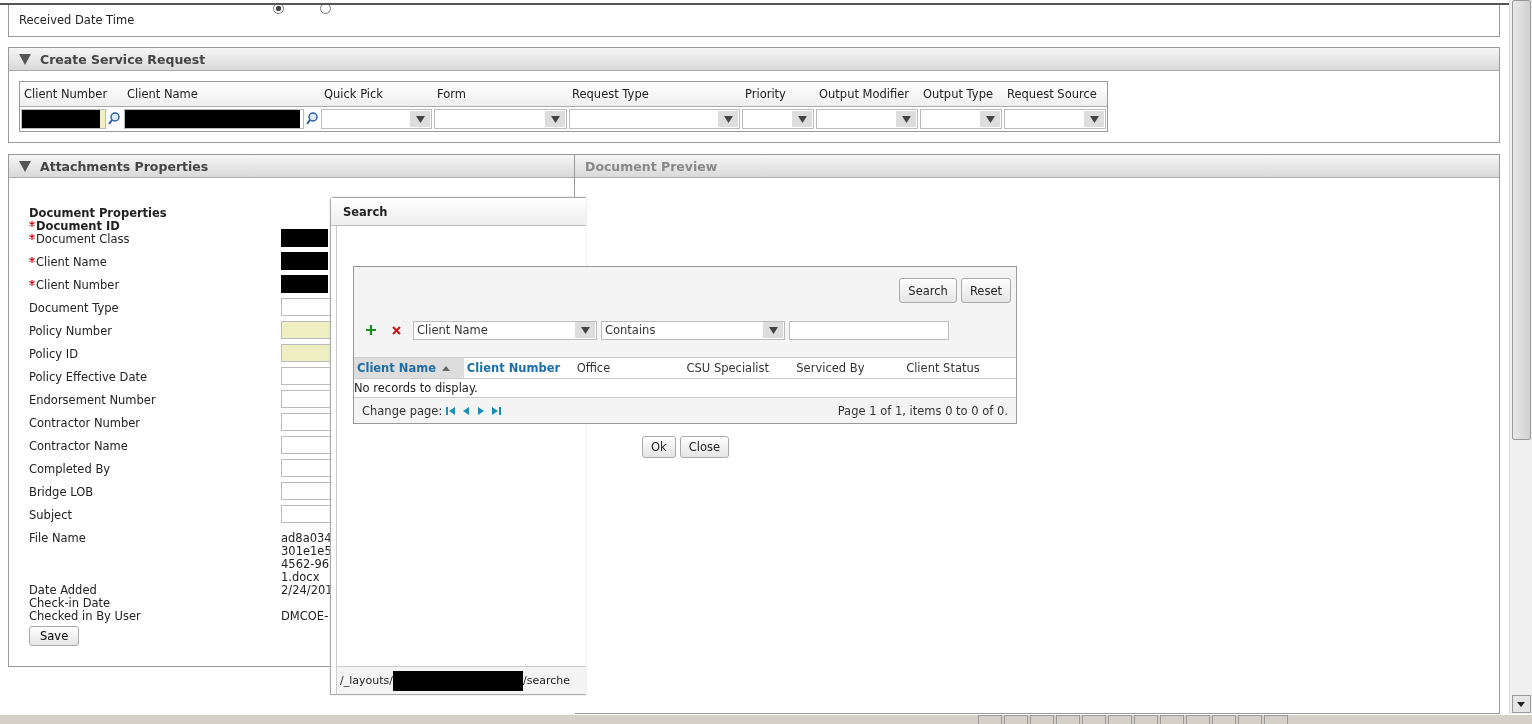  I want to click on field-value: DMCOE-, so click(305, 616).